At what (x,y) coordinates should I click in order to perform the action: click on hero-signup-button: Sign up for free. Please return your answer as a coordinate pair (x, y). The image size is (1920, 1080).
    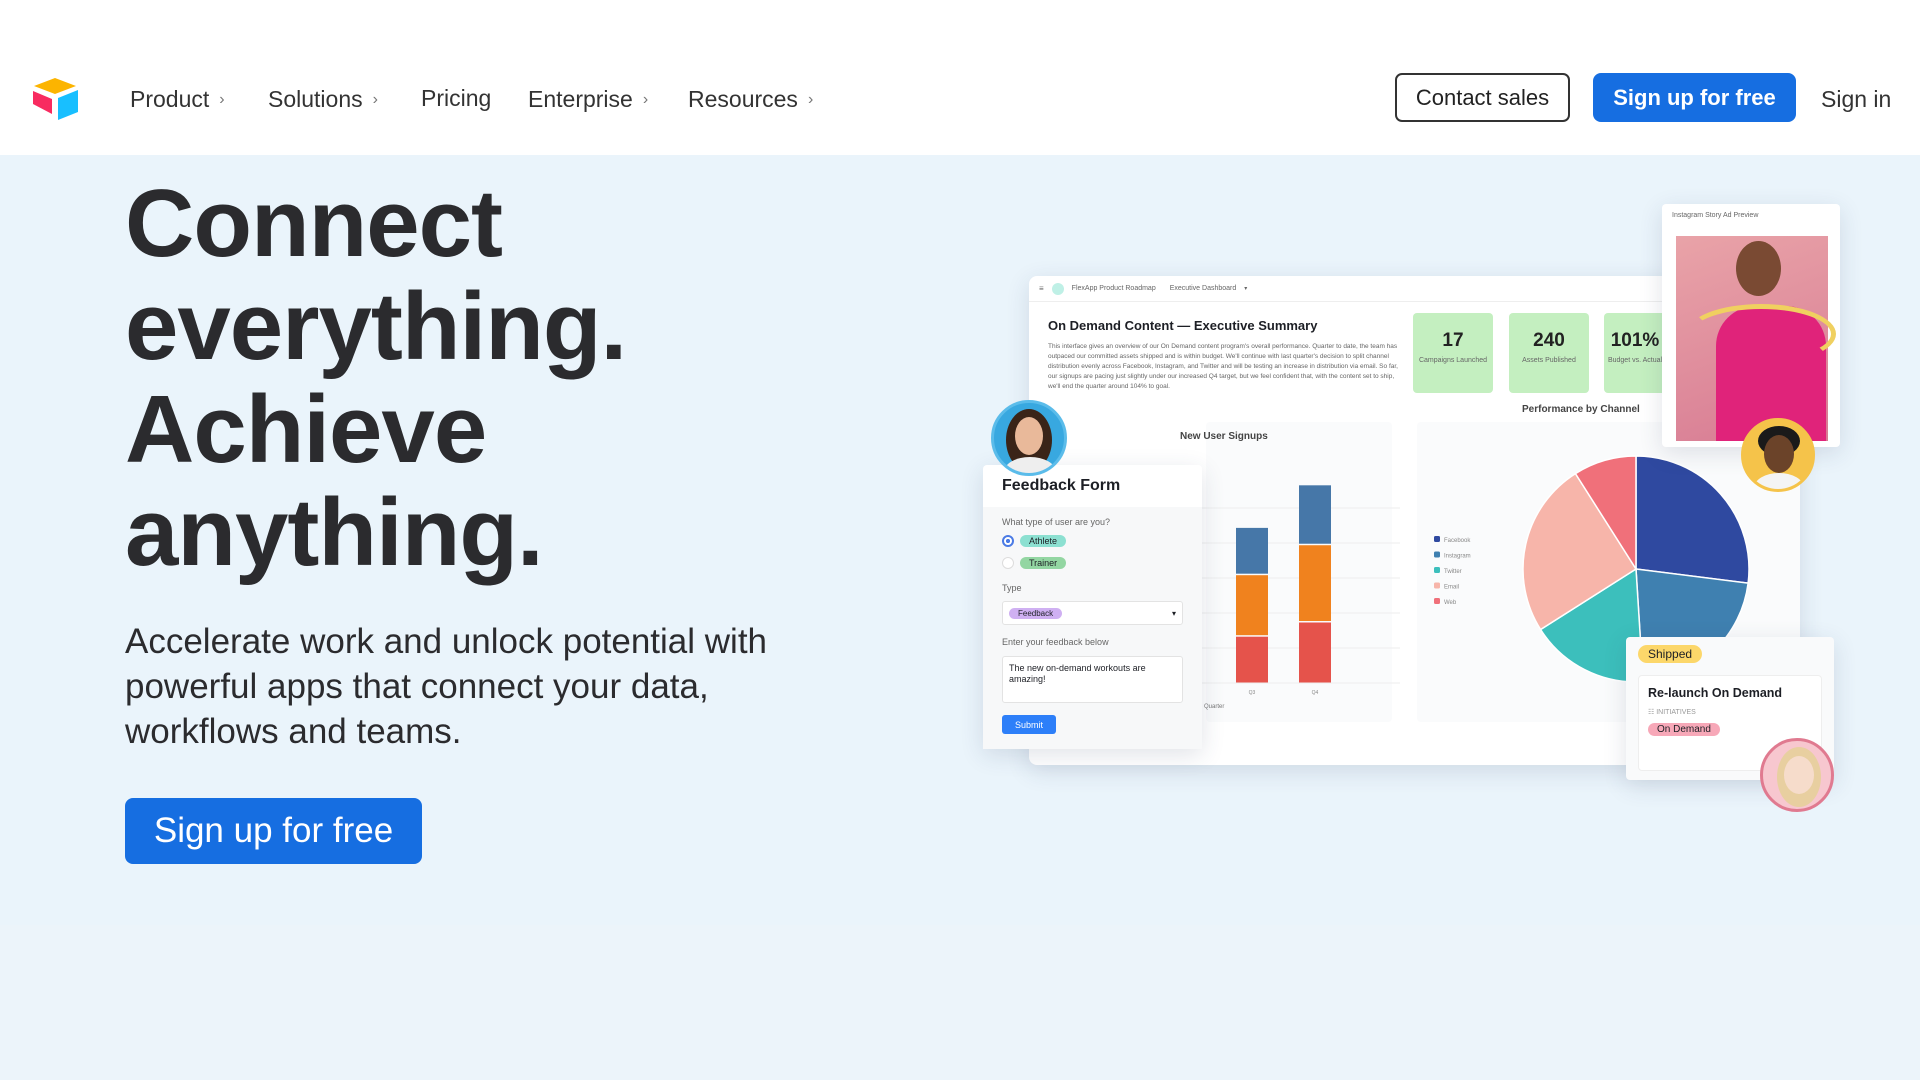
    Looking at the image, I should click on (273, 831).